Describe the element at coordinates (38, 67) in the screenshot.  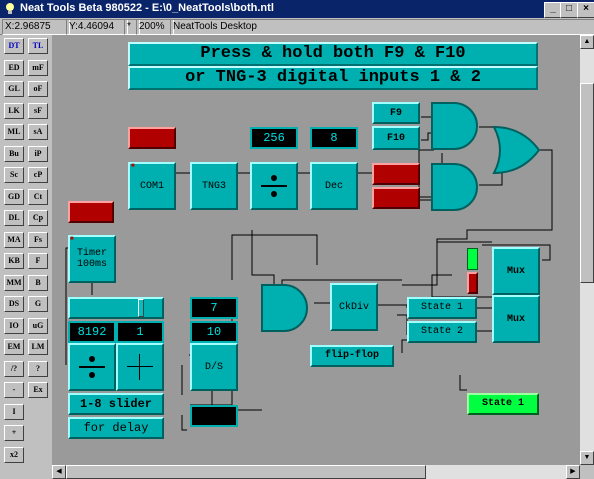
I see `palette-button-mf: mF` at that location.